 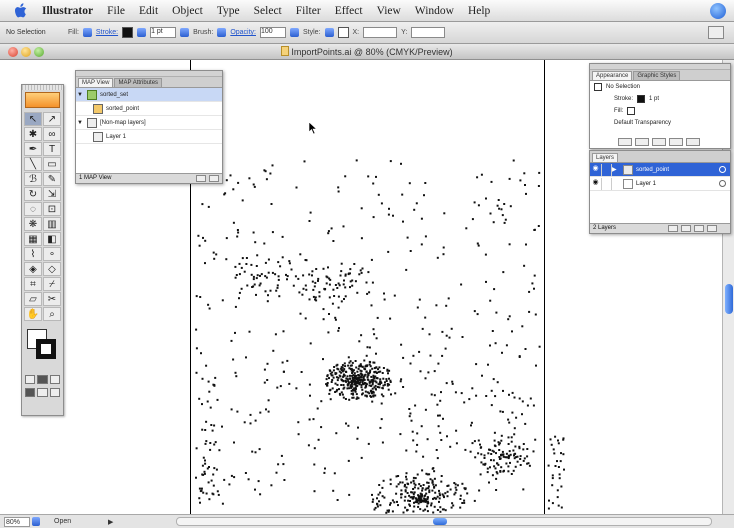 I want to click on screen-mode-full-icon, so click(x=54, y=392).